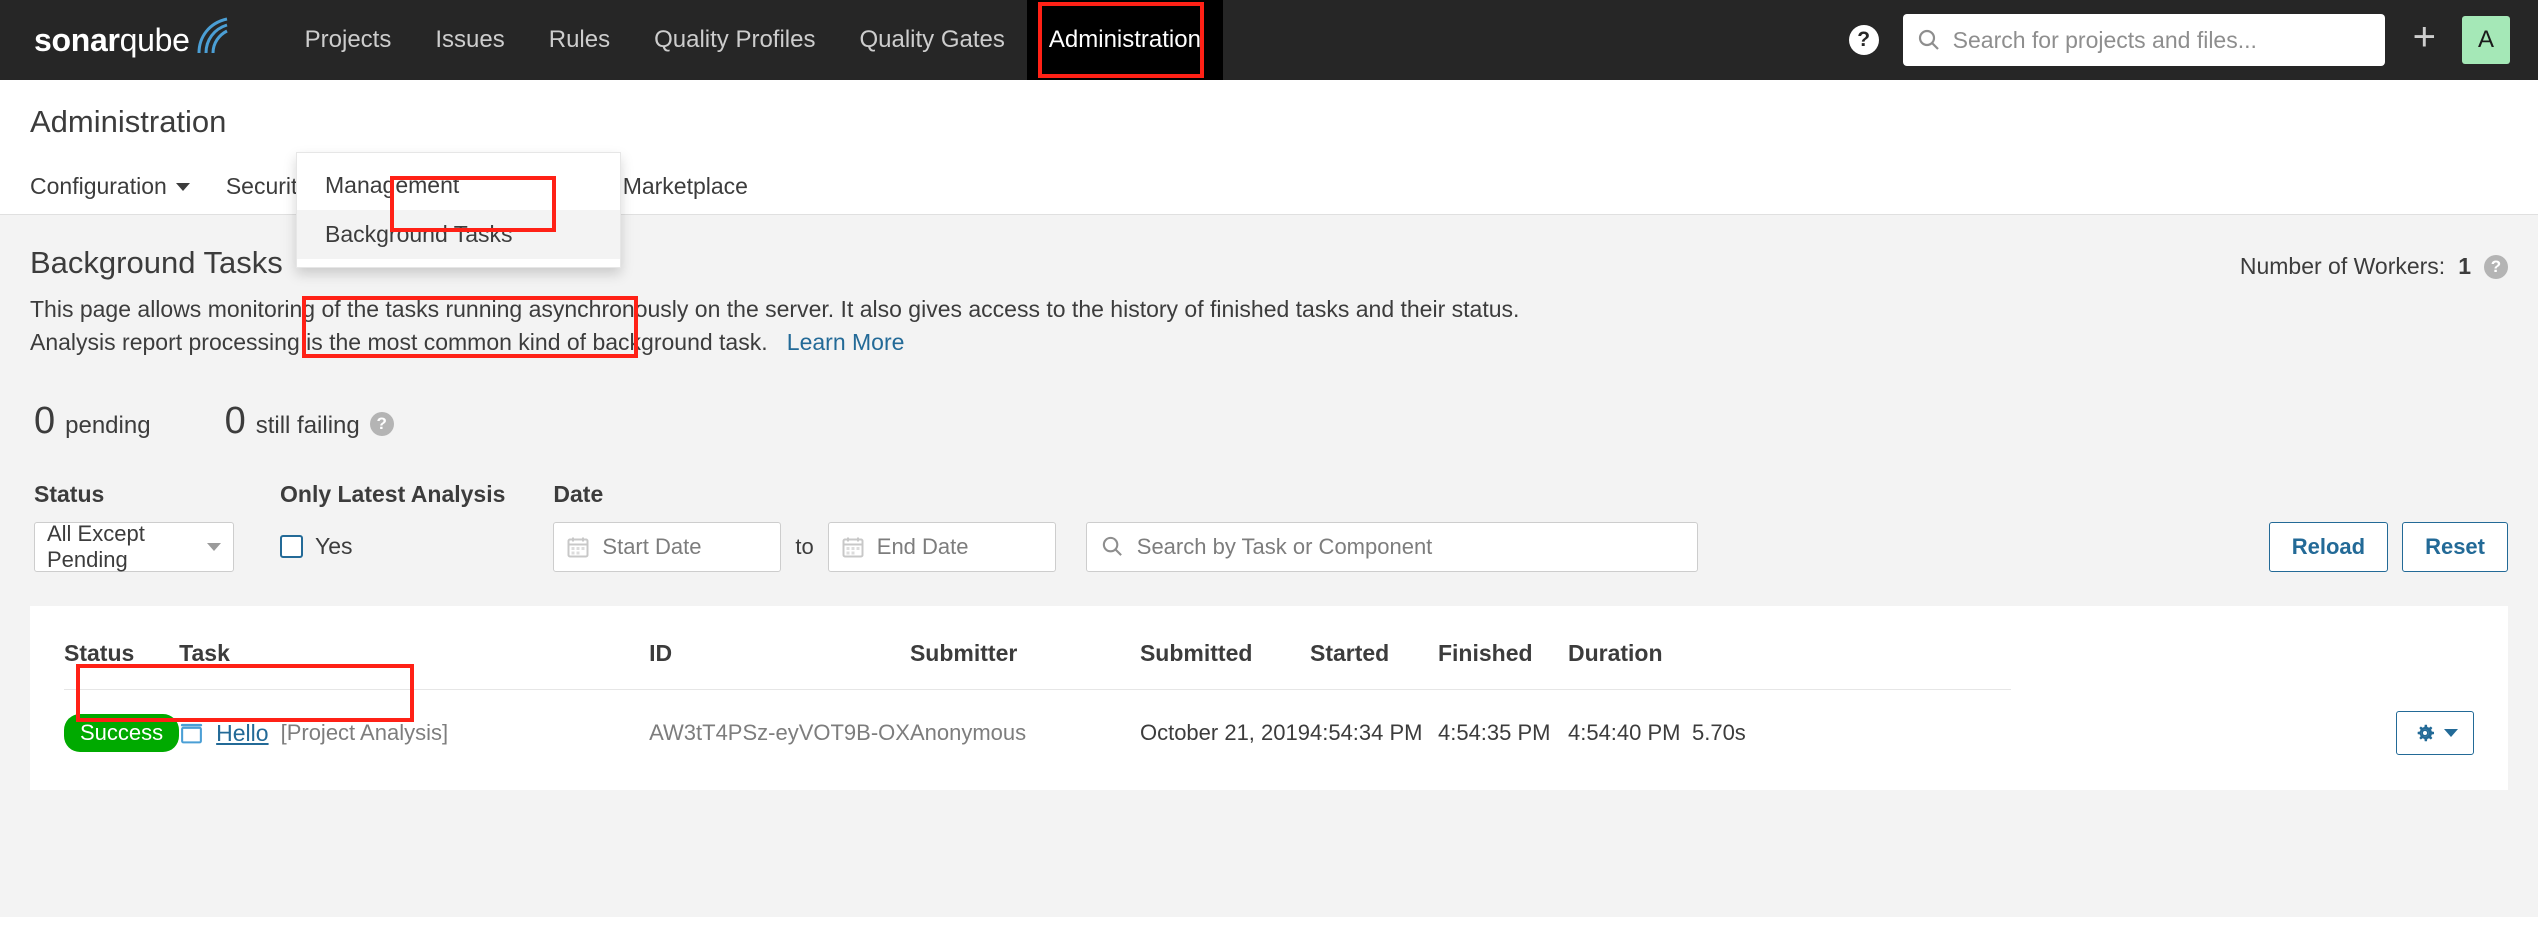 The image size is (2538, 934). Describe the element at coordinates (393, 493) in the screenshot. I see `latest-analysis-label: Only Latest Analysis` at that location.